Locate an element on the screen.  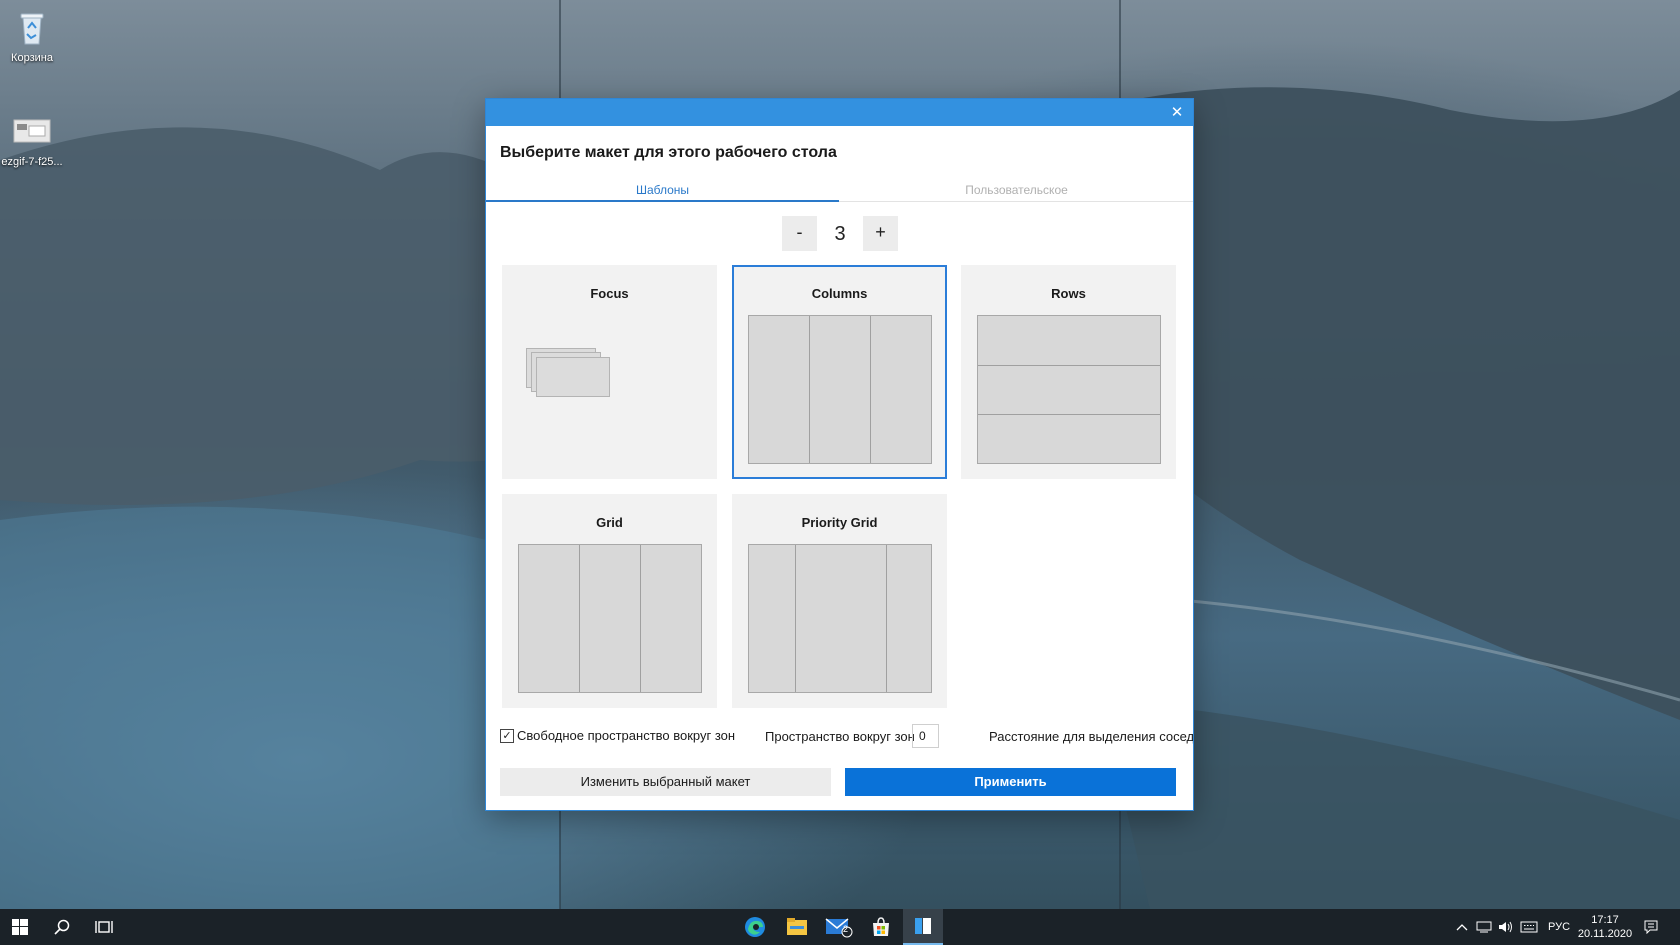
priority-grid-preview is located at coordinates (840, 618).